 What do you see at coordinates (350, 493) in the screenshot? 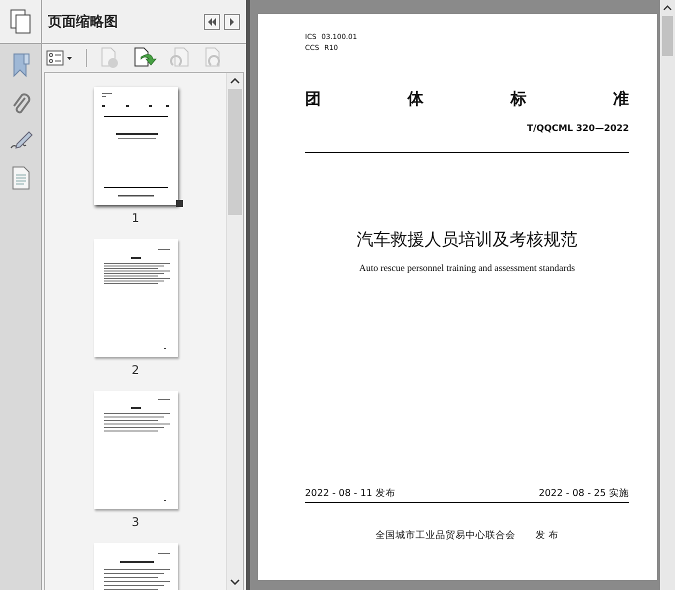
I see `publish-date: 2022 - 08 - 11 发布` at bounding box center [350, 493].